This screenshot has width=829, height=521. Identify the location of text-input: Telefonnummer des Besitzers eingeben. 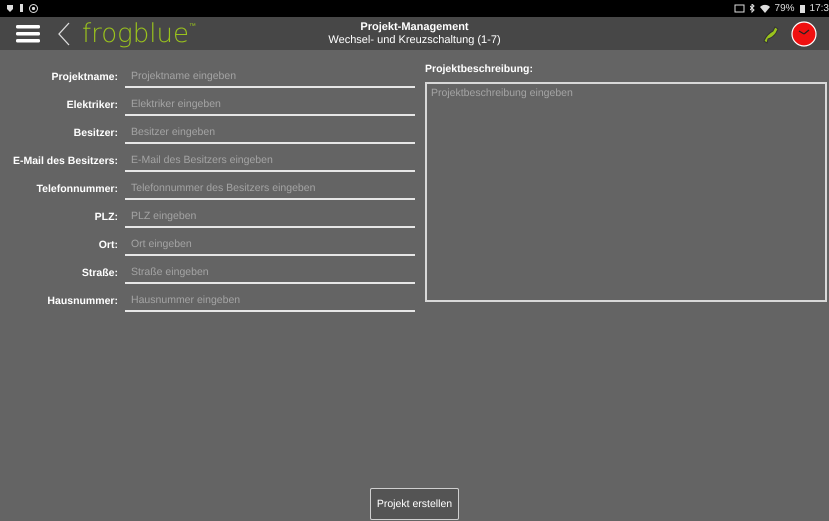
(270, 191).